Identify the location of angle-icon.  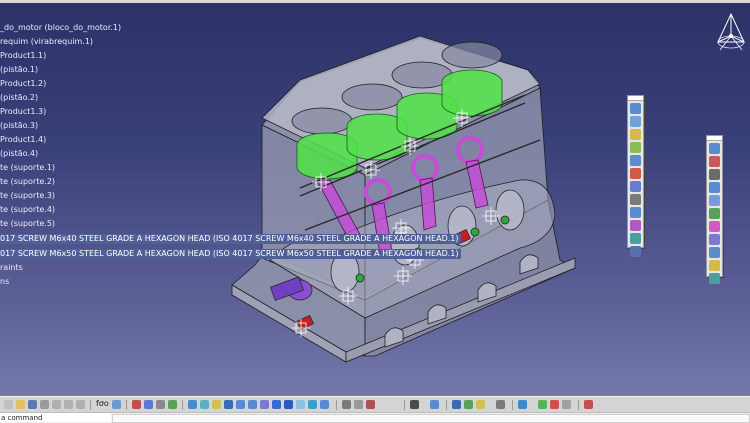
(714, 200).